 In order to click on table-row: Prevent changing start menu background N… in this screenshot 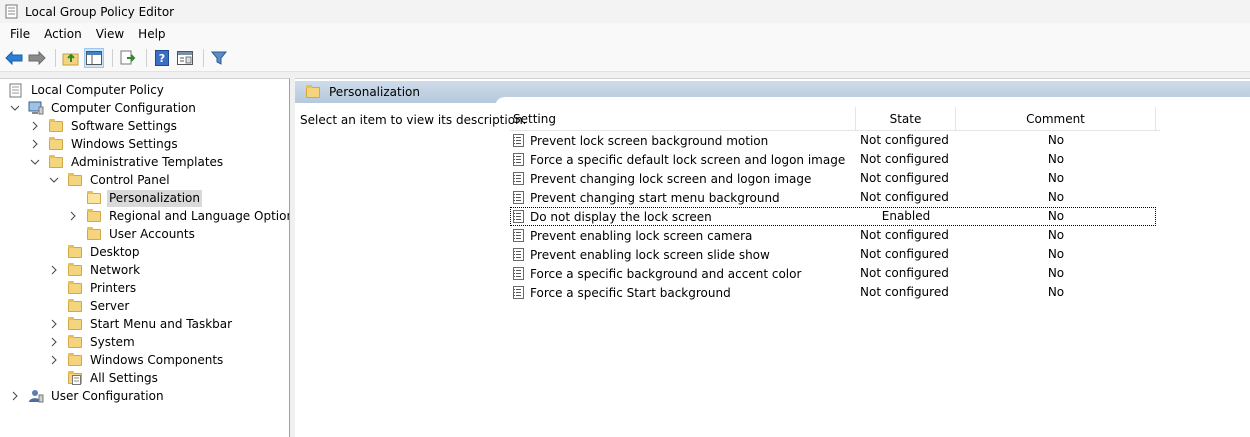, I will do `click(833, 197)`.